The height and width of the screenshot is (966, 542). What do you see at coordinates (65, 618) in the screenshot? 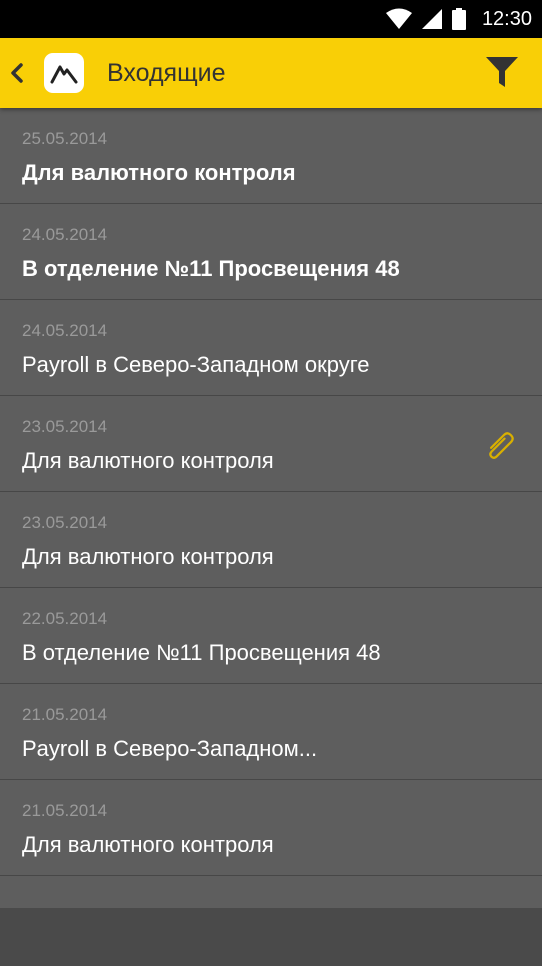
I see `message-date: 22.05.2014` at bounding box center [65, 618].